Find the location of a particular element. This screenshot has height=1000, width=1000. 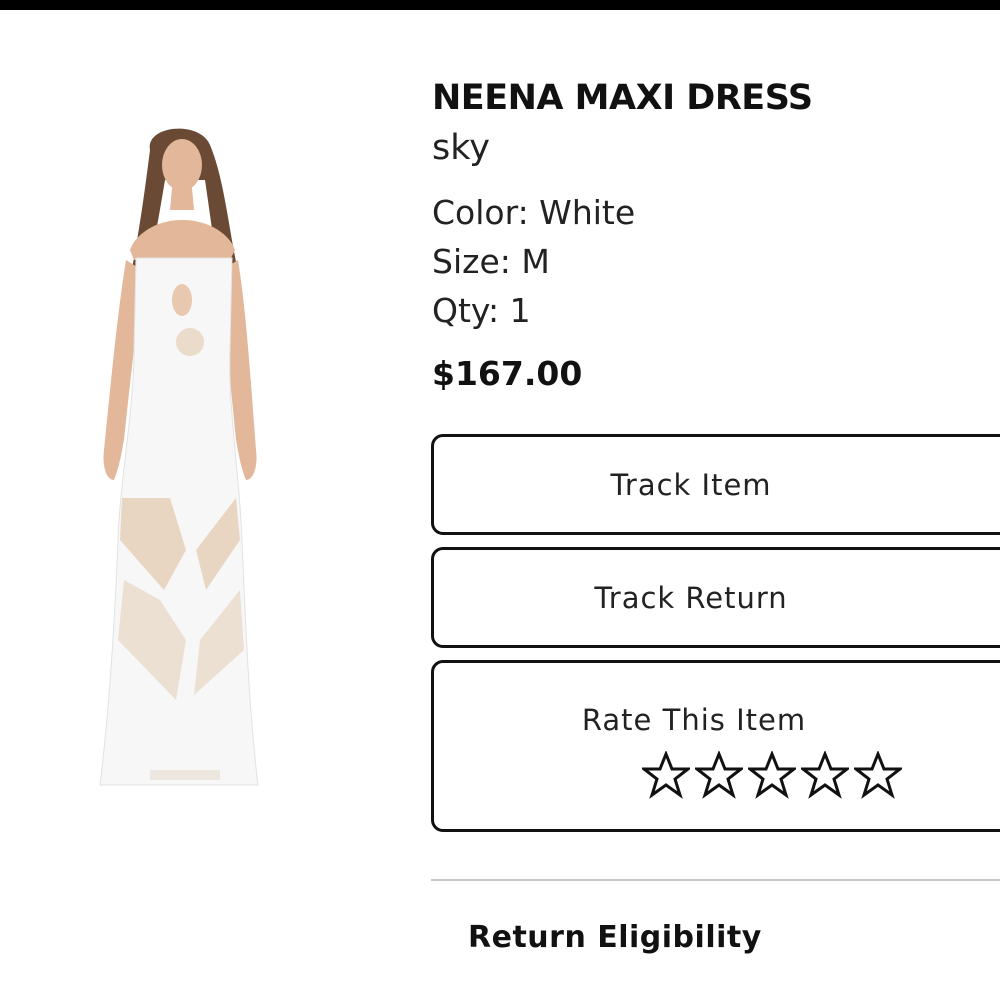

product-image is located at coordinates (179, 457).